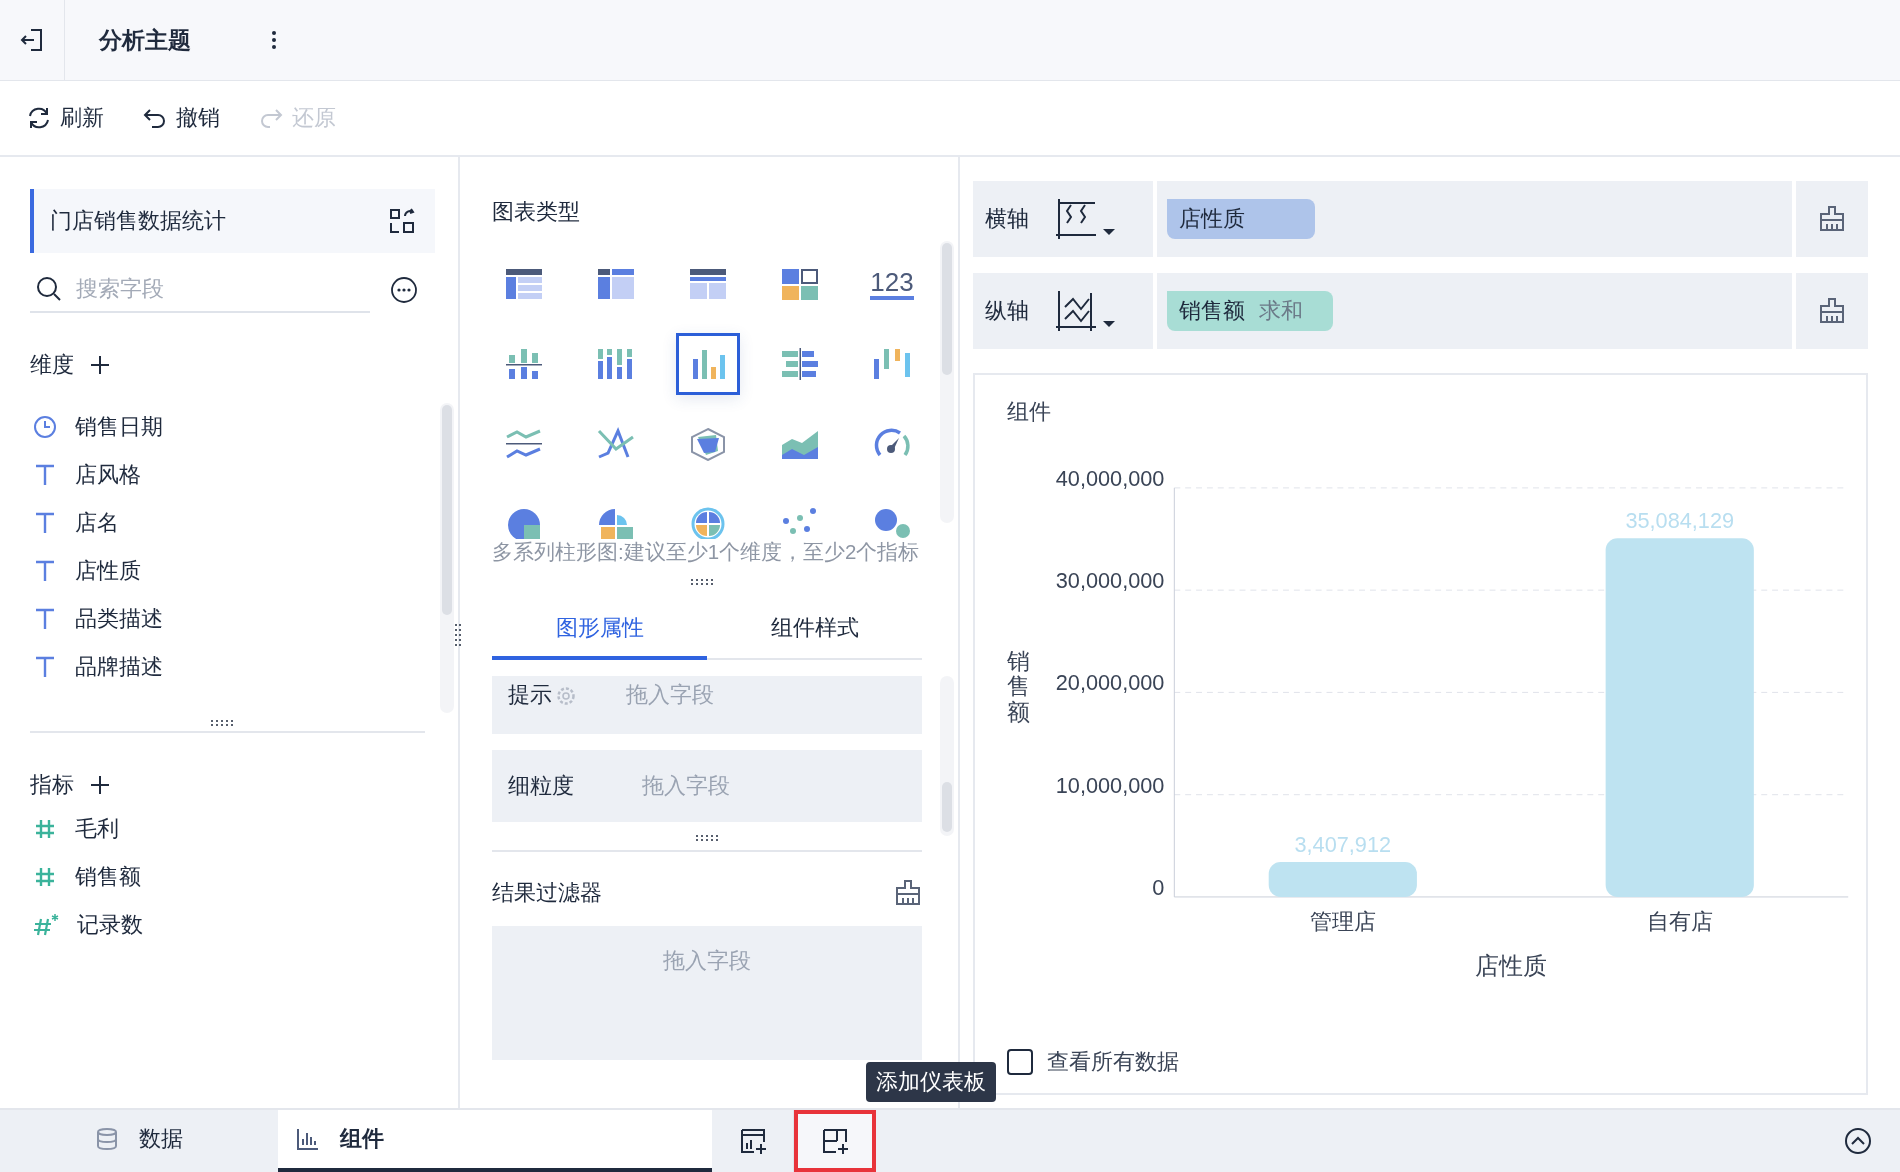  What do you see at coordinates (1110, 581) in the screenshot?
I see `tick-label: 30,000,000` at bounding box center [1110, 581].